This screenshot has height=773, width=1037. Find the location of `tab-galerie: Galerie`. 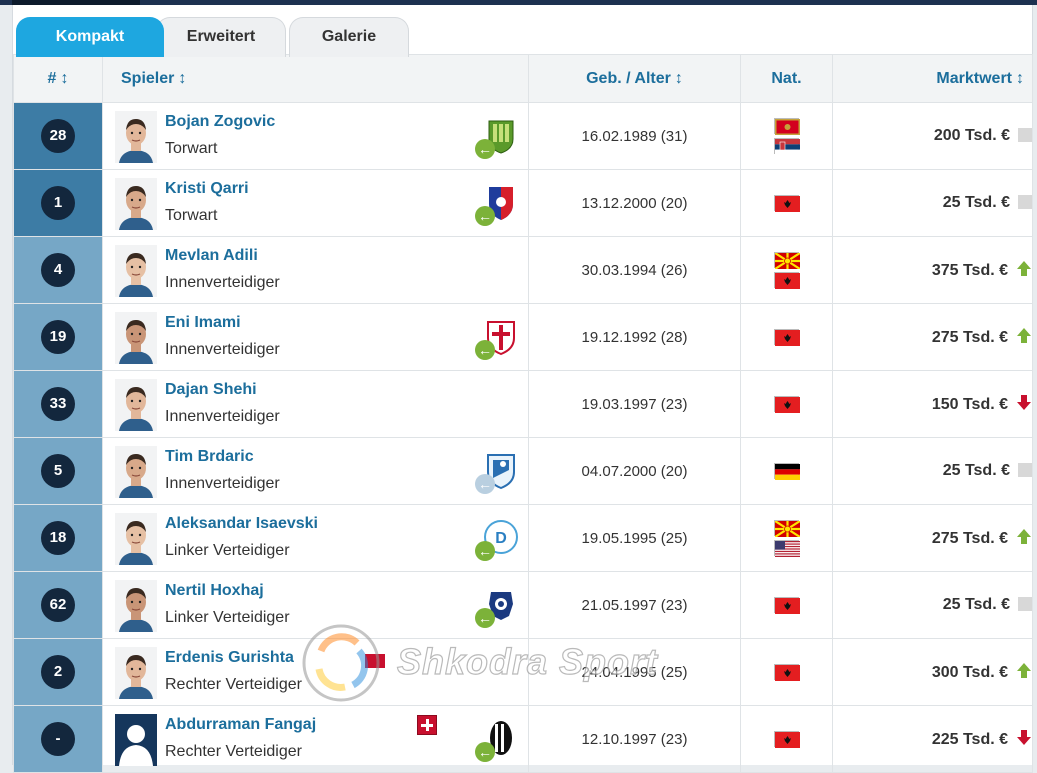

tab-galerie: Galerie is located at coordinates (349, 37).